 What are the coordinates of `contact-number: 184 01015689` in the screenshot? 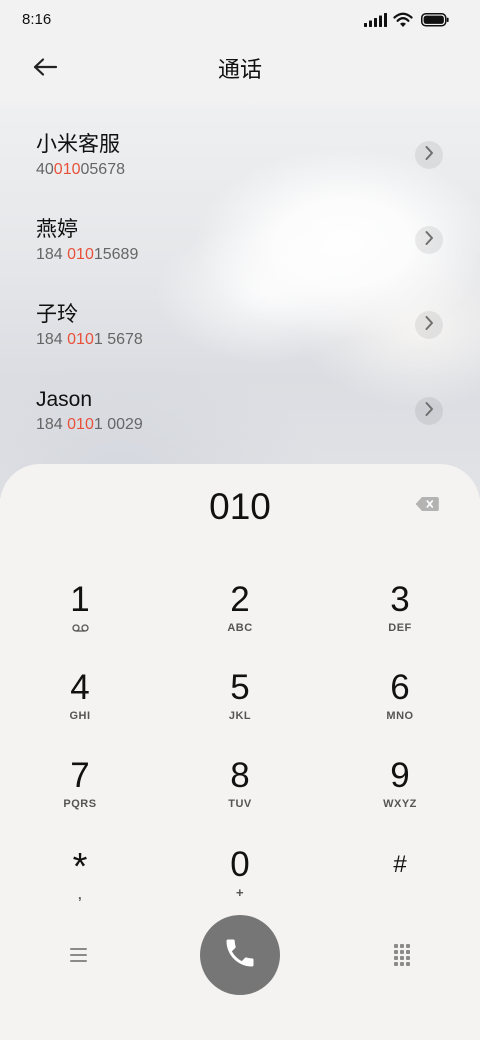 It's located at (87, 255).